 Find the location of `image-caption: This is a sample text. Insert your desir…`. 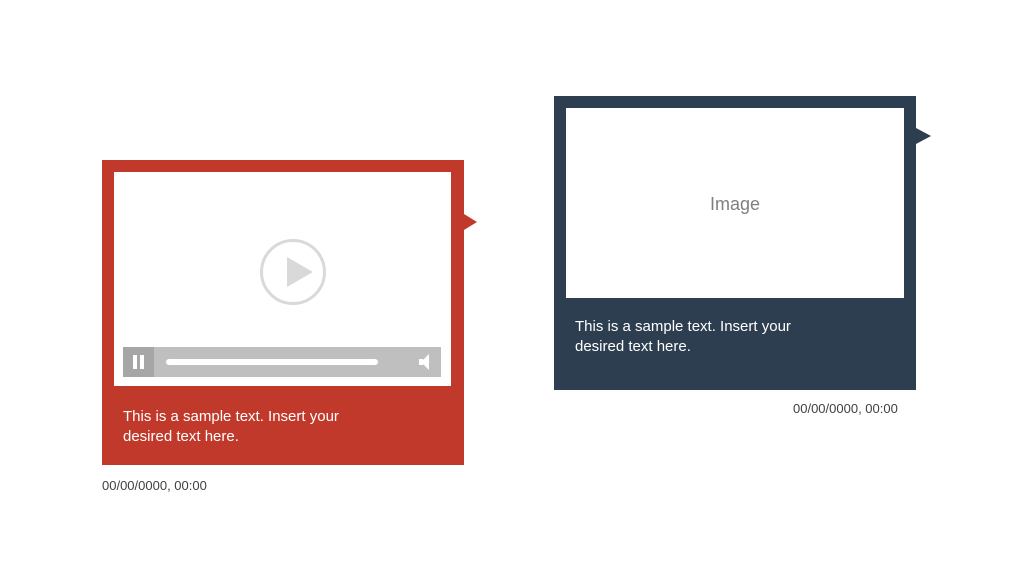

image-caption: This is a sample text. Insert your desir… is located at coordinates (720, 337).